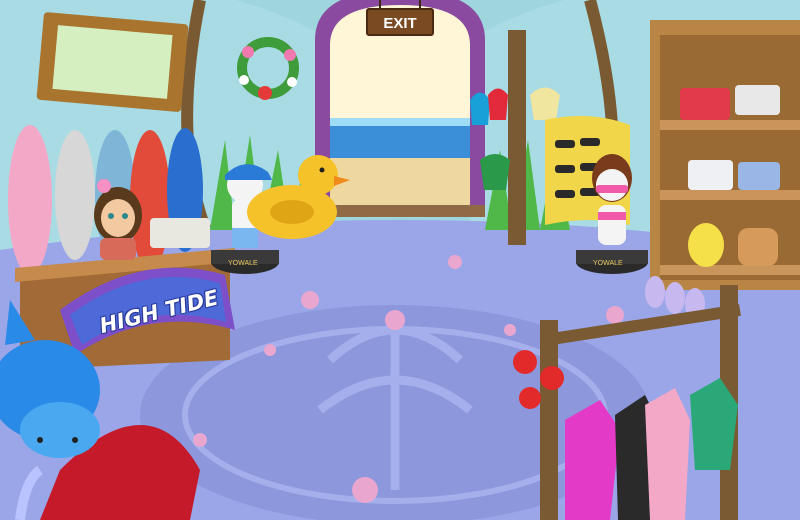  Describe the element at coordinates (180, 233) in the screenshot. I see `cash-register` at that location.